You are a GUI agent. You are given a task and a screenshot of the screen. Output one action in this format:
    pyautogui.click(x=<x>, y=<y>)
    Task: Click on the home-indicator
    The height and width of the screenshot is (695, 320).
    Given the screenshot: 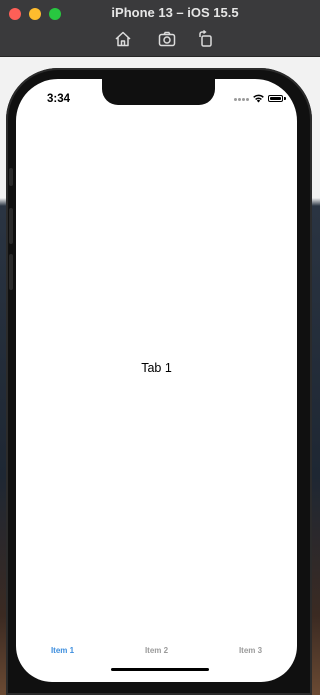 What is the action you would take?
    pyautogui.click(x=160, y=669)
    